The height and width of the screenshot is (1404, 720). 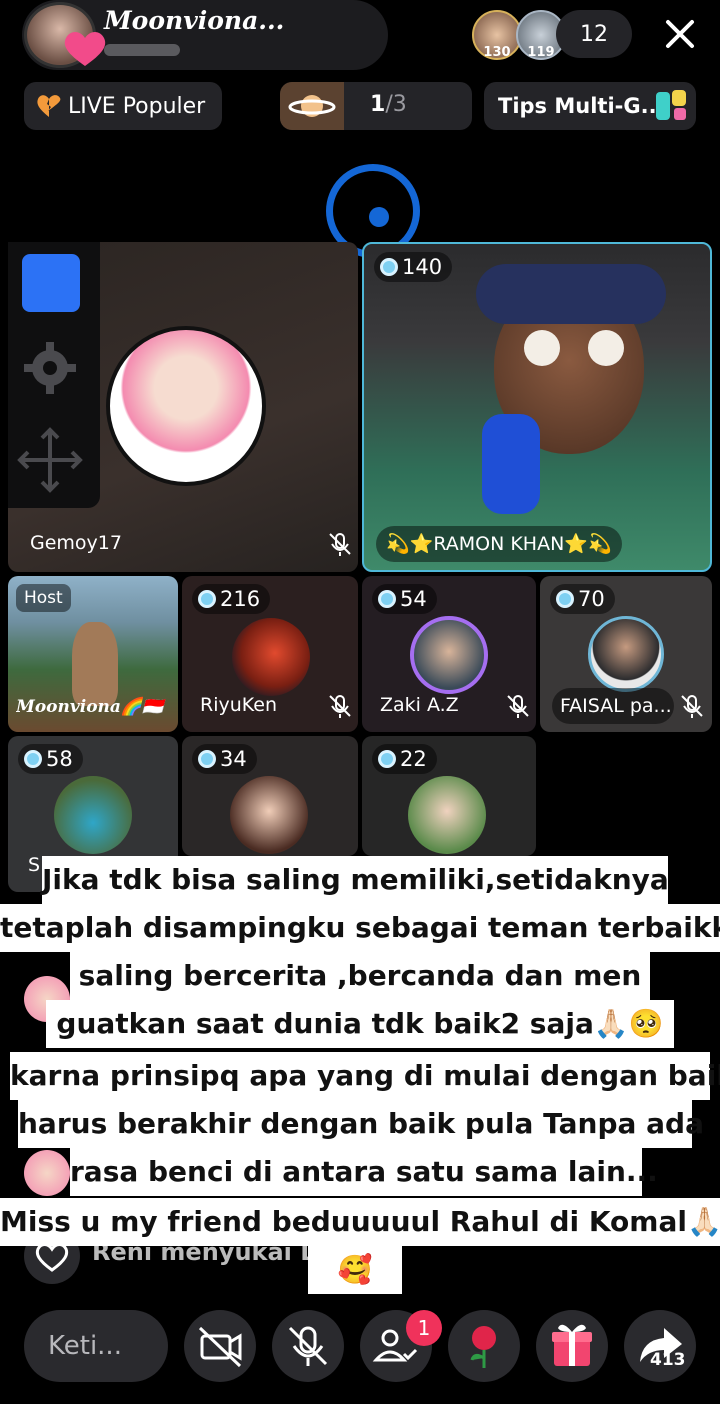 I want to click on live-populer-button: LIVE Populer, so click(x=123, y=106).